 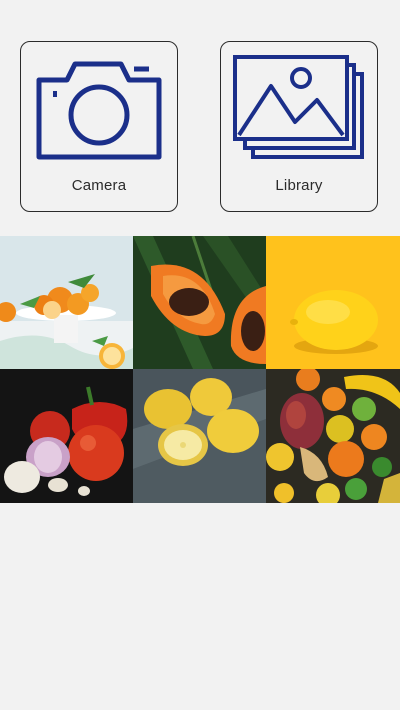 What do you see at coordinates (333, 436) in the screenshot?
I see `photo-tile-mixed-fruit` at bounding box center [333, 436].